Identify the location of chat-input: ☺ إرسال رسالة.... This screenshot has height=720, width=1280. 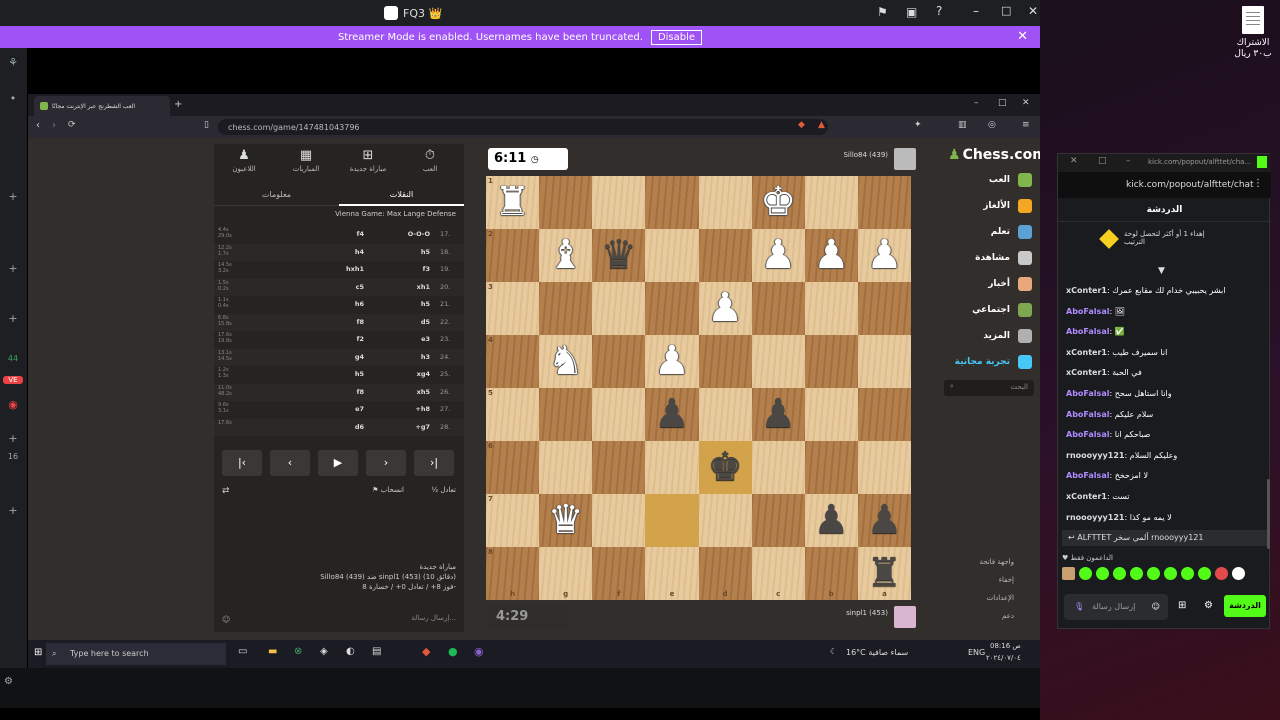
(339, 621).